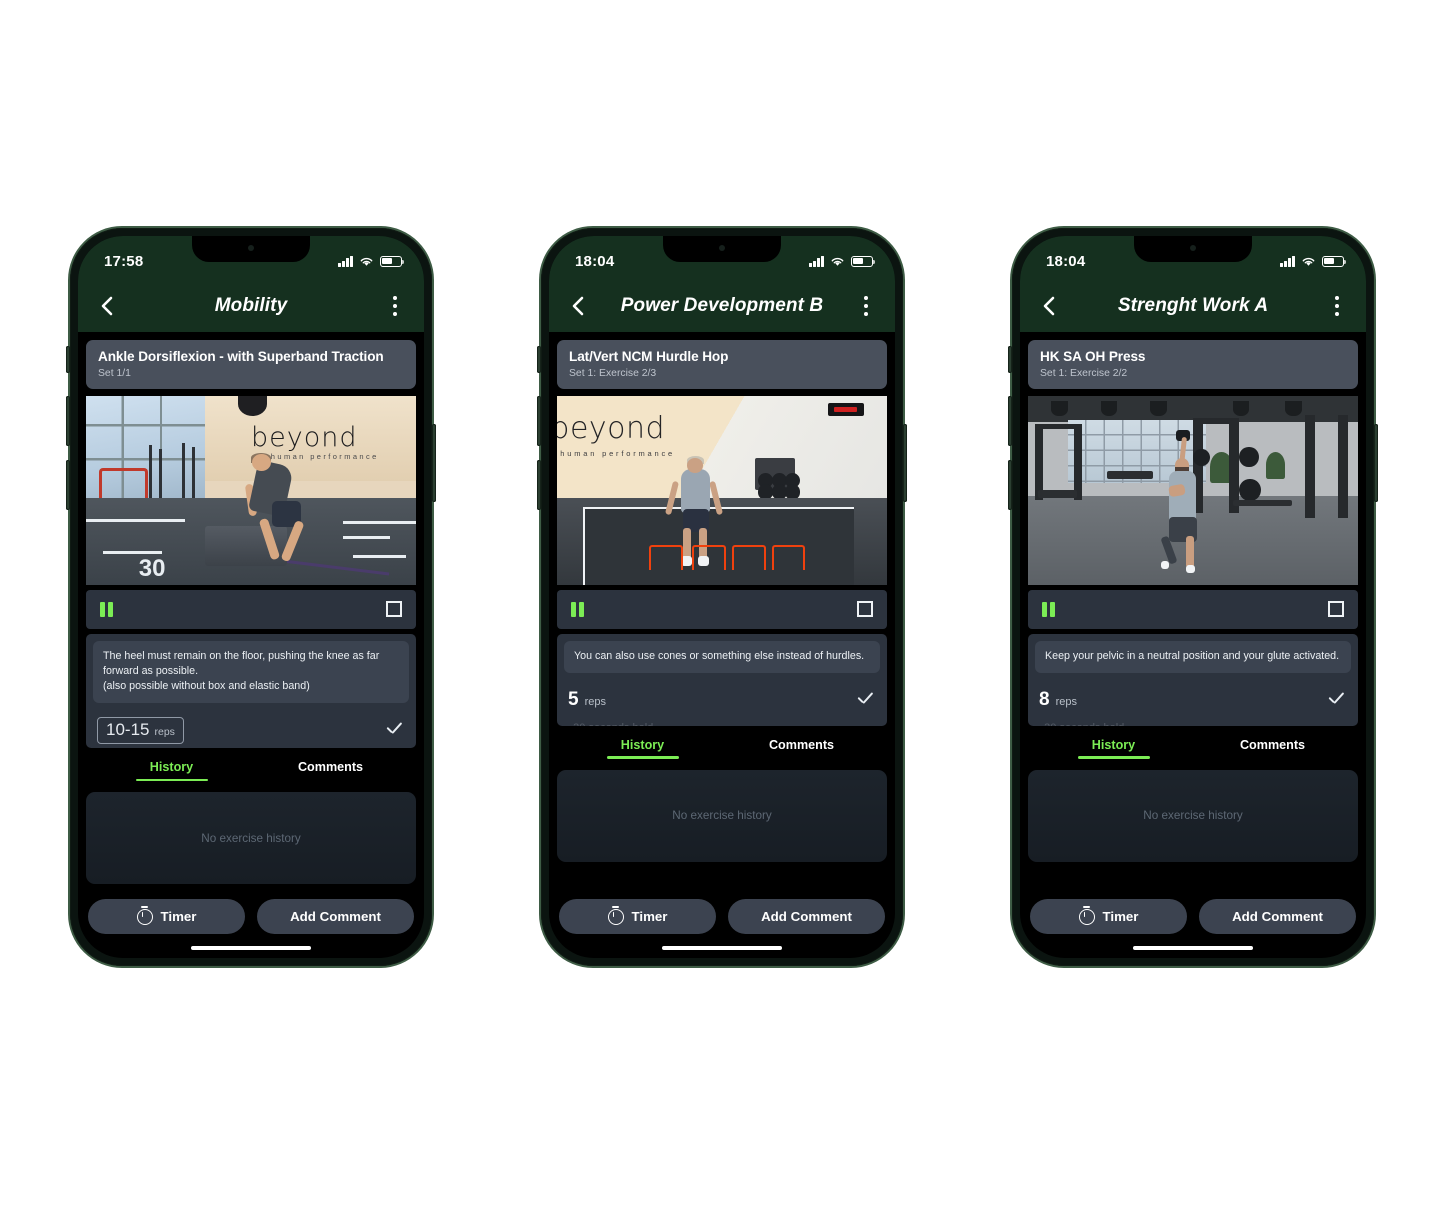  Describe the element at coordinates (251, 725) in the screenshot. I see `reps-row: 10-15 reps` at that location.